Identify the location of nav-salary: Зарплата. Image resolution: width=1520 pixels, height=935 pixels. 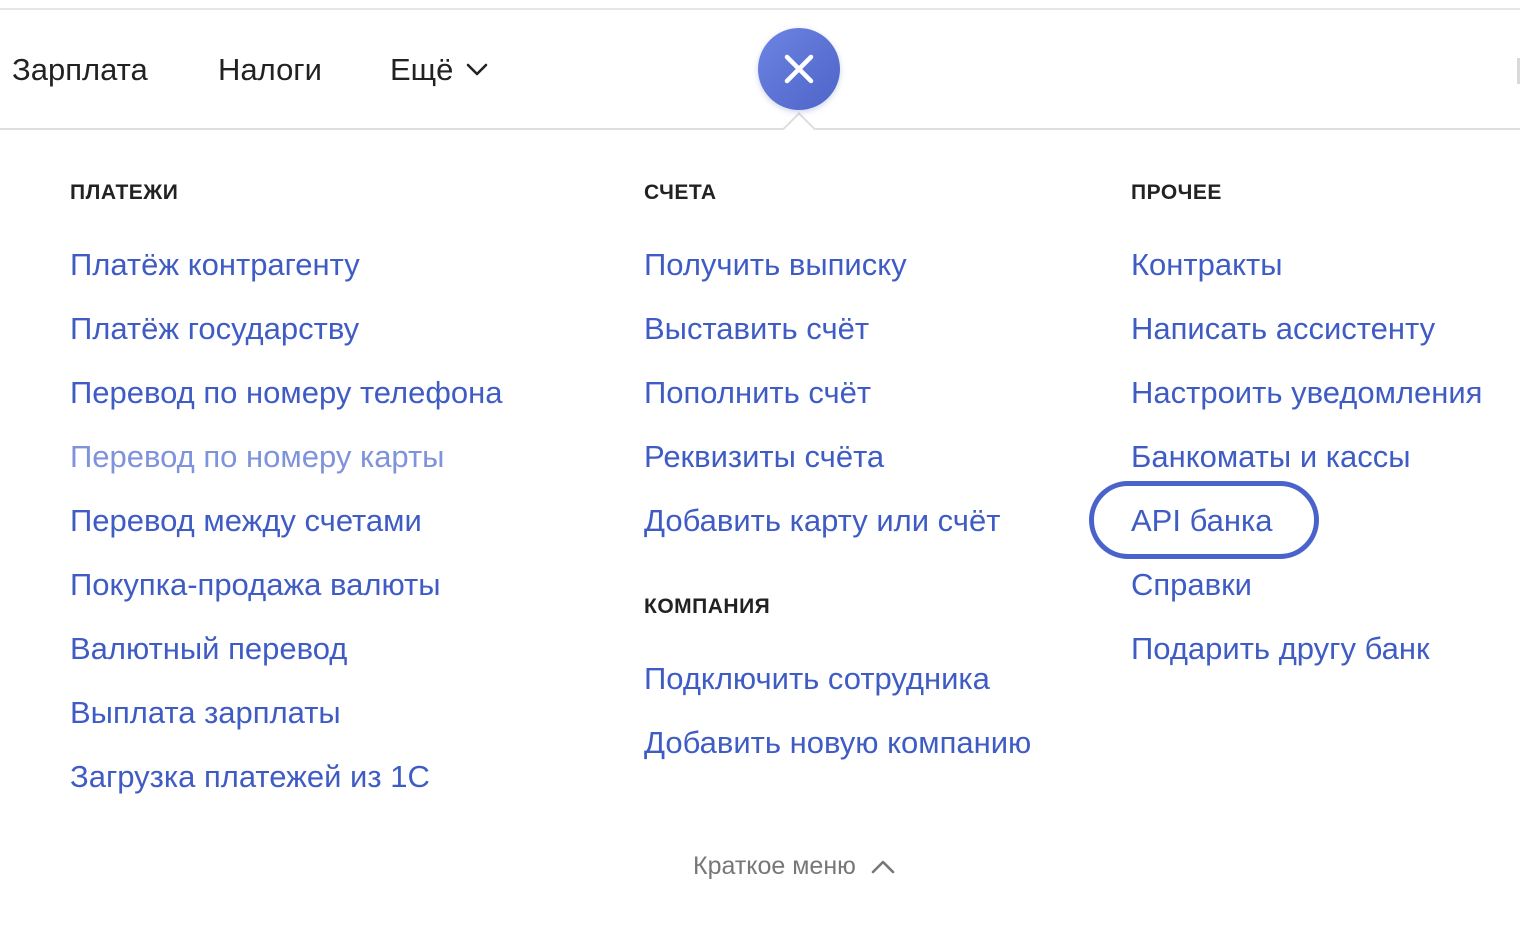
(80, 70).